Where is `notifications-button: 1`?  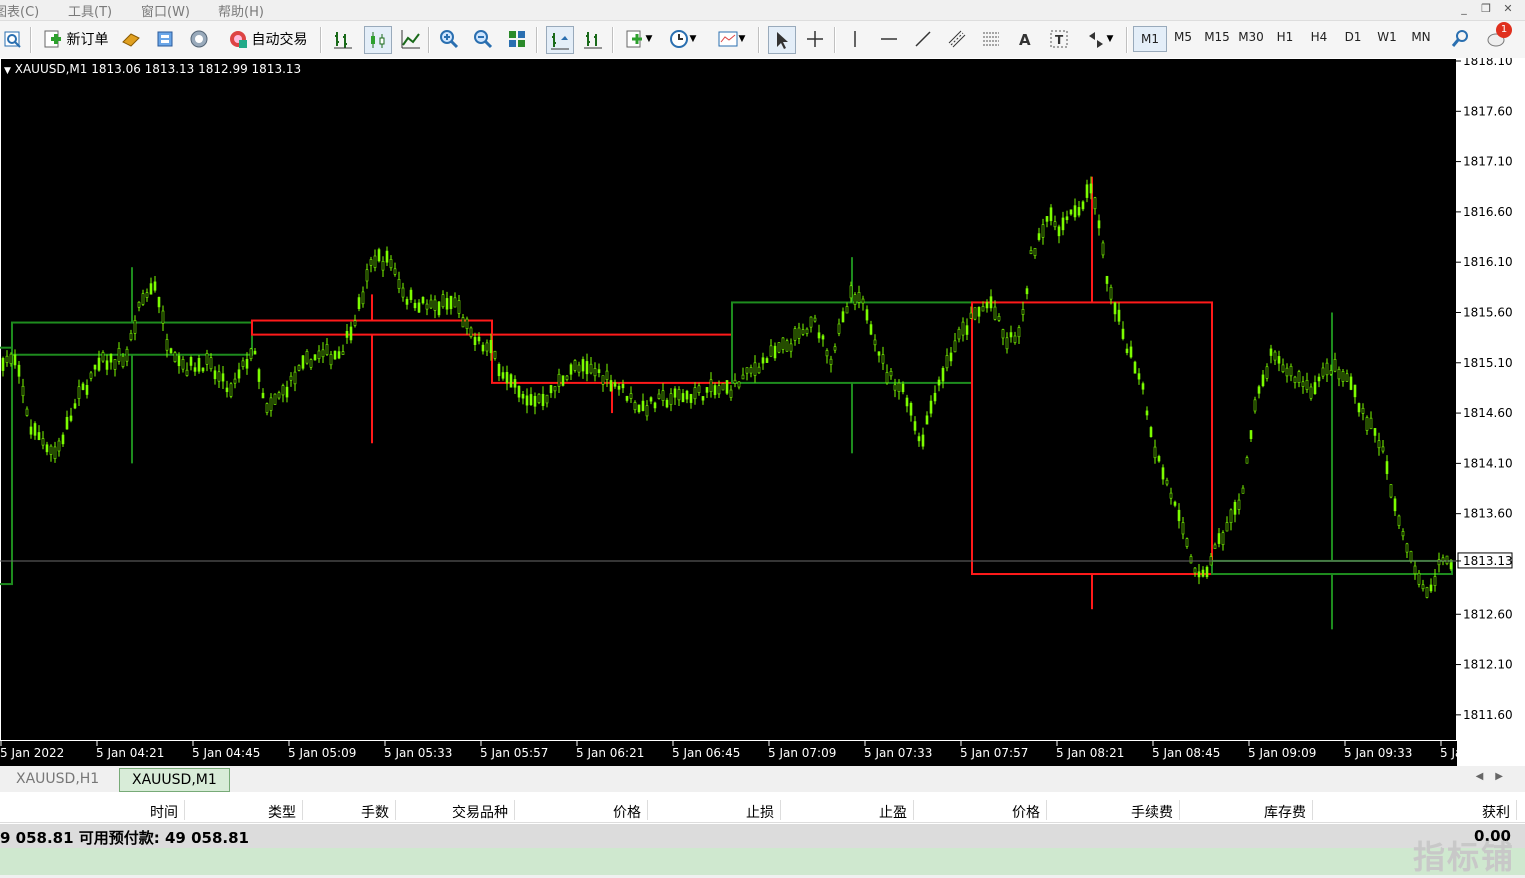
notifications-button: 1 is located at coordinates (1497, 39).